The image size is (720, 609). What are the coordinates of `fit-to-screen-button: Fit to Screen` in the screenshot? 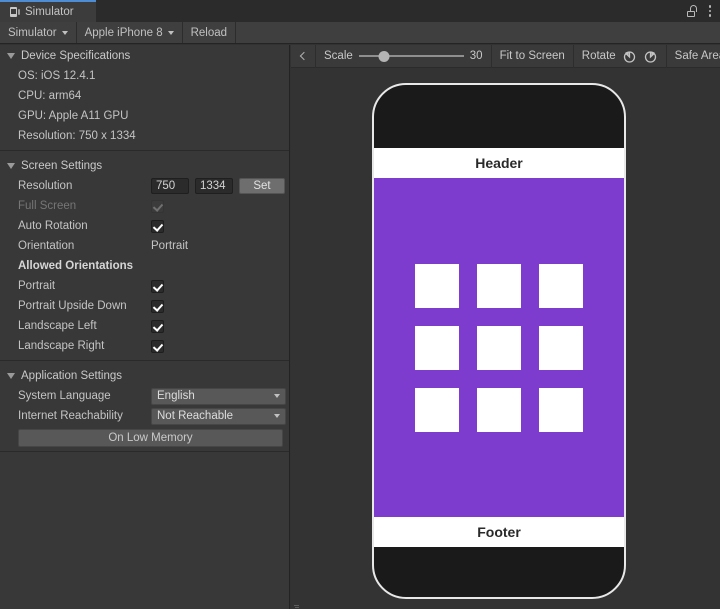 It's located at (533, 56).